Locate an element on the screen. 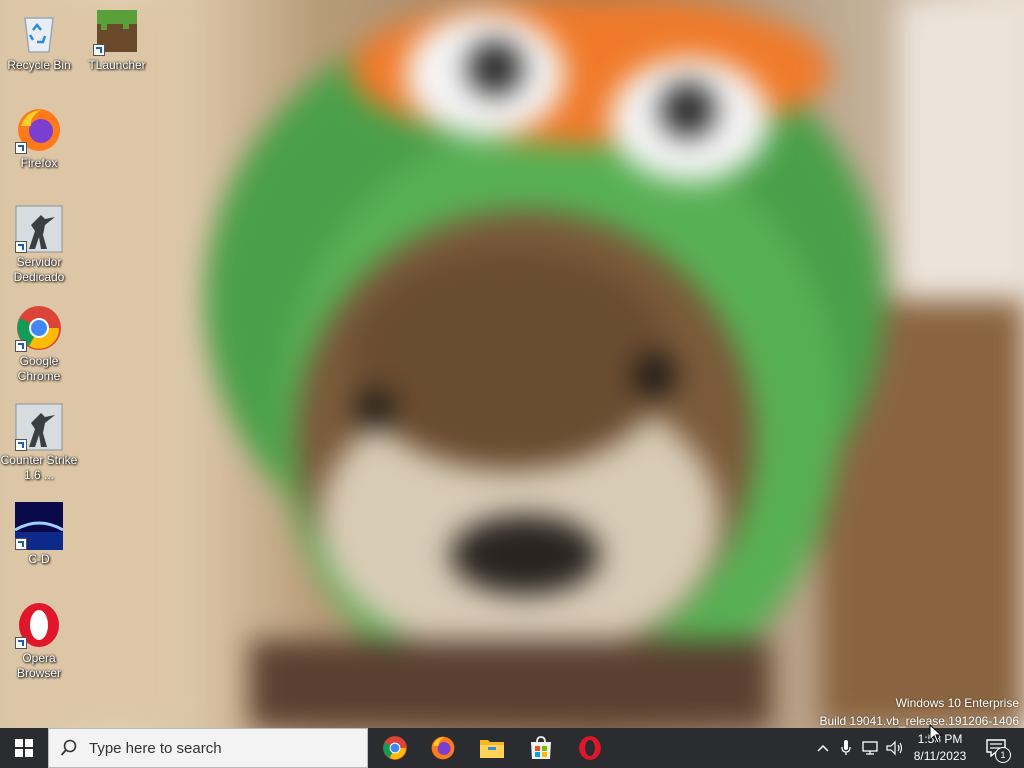  clock-date: 8/11/2023 is located at coordinates (940, 756).